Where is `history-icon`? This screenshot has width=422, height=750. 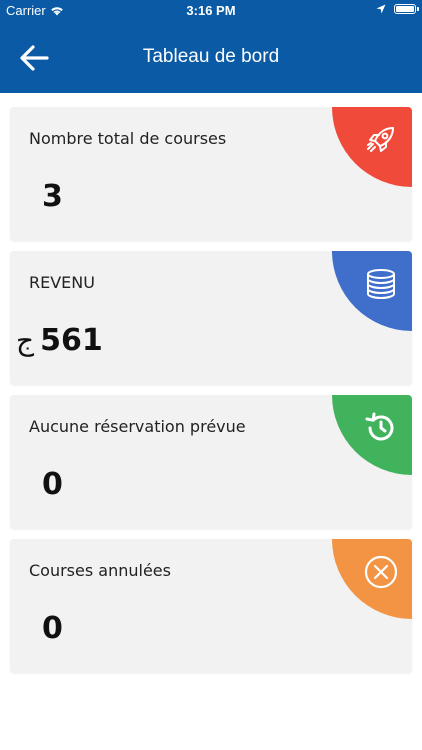 history-icon is located at coordinates (381, 428).